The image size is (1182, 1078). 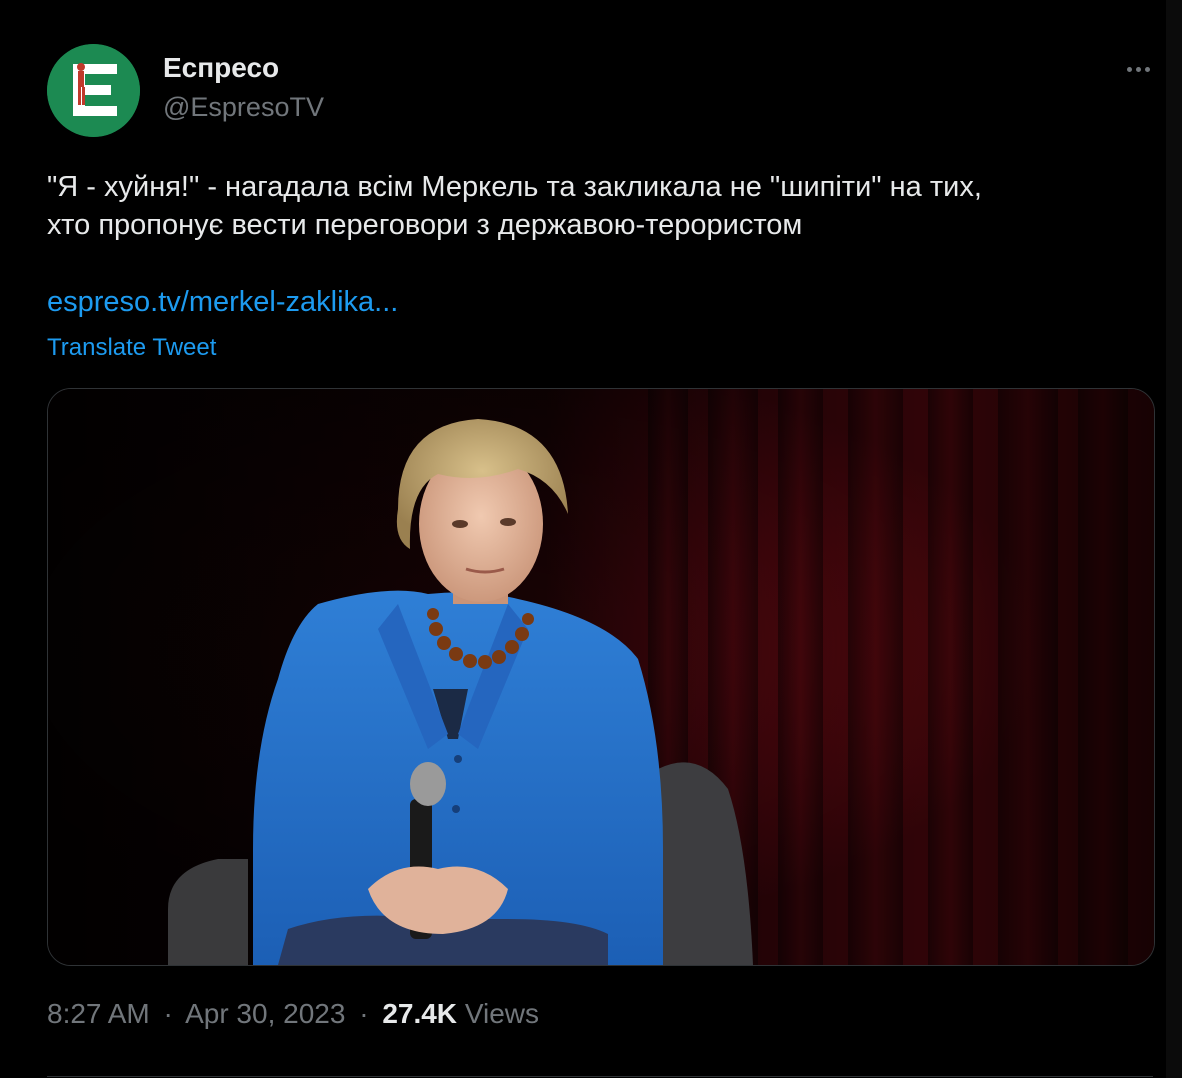 I want to click on account-handle: @EspresoTV, so click(x=243, y=107).